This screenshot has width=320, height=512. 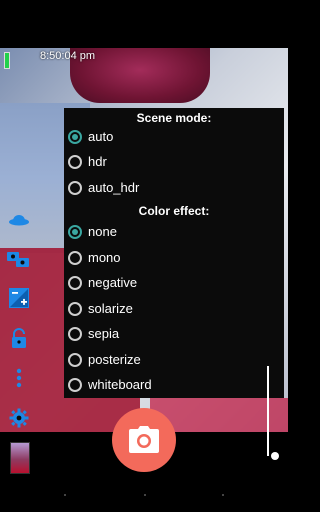 What do you see at coordinates (104, 257) in the screenshot?
I see `option-label: mono` at bounding box center [104, 257].